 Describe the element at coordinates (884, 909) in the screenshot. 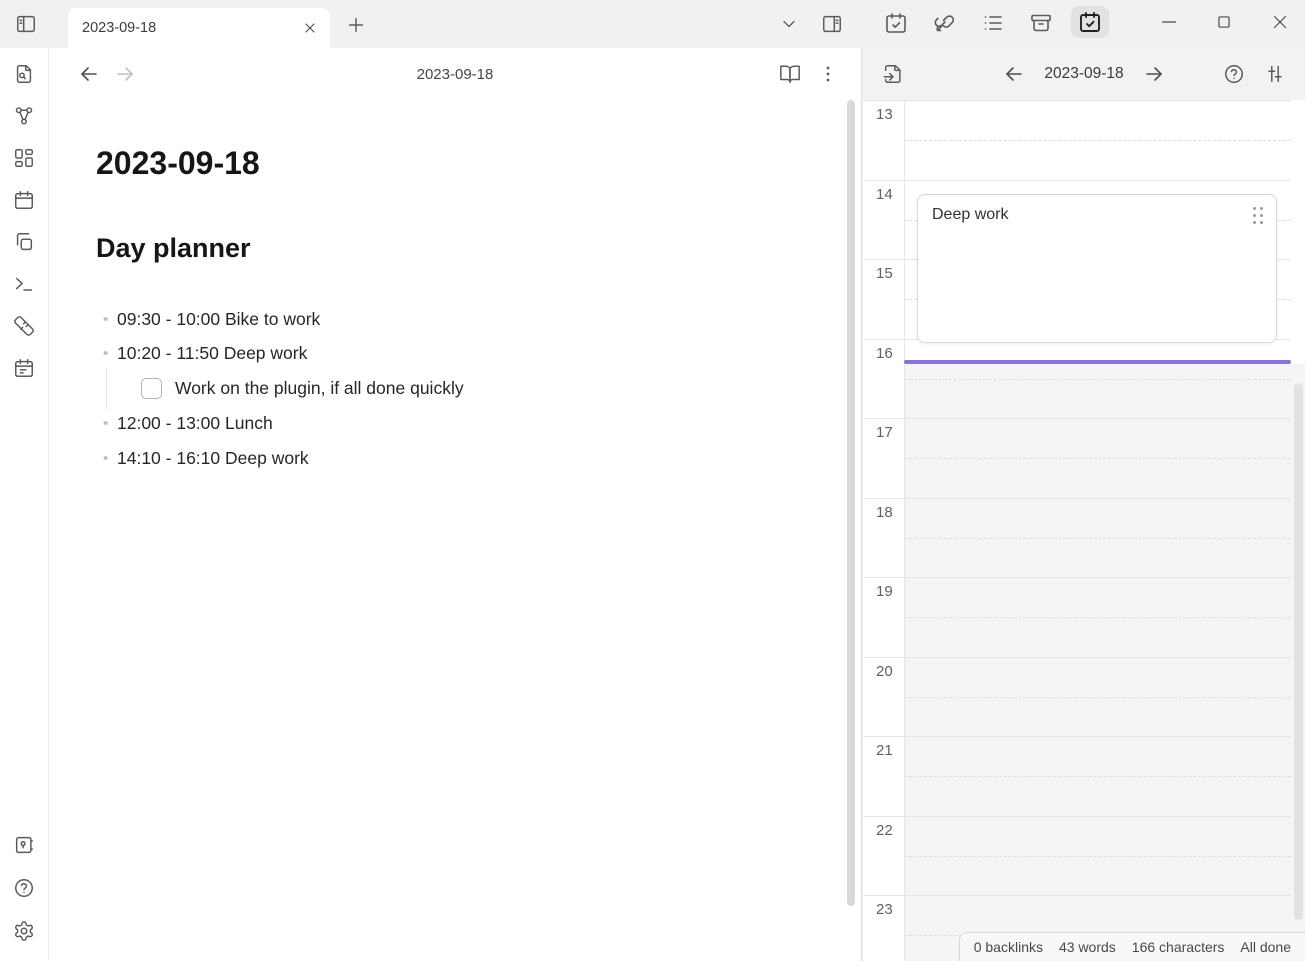

I see `hour-label: 23` at that location.